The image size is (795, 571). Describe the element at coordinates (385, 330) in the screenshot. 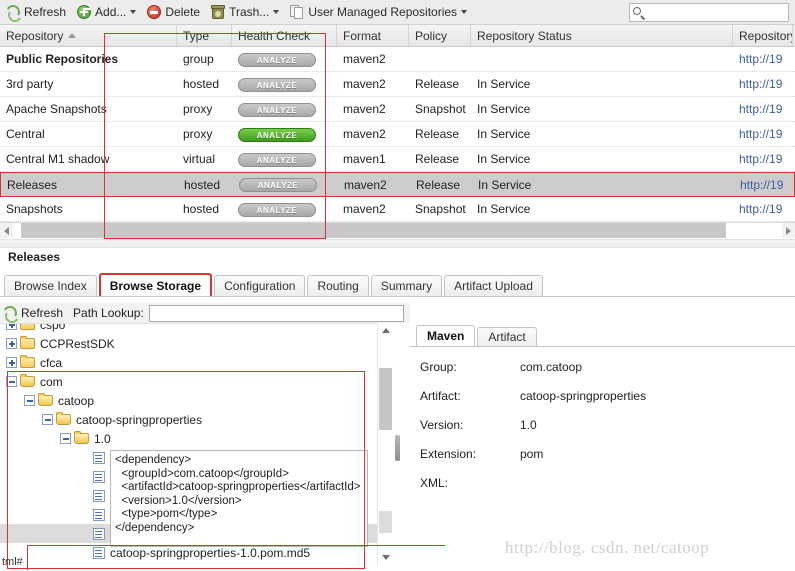

I see `scroll-up-arrow-icon` at that location.